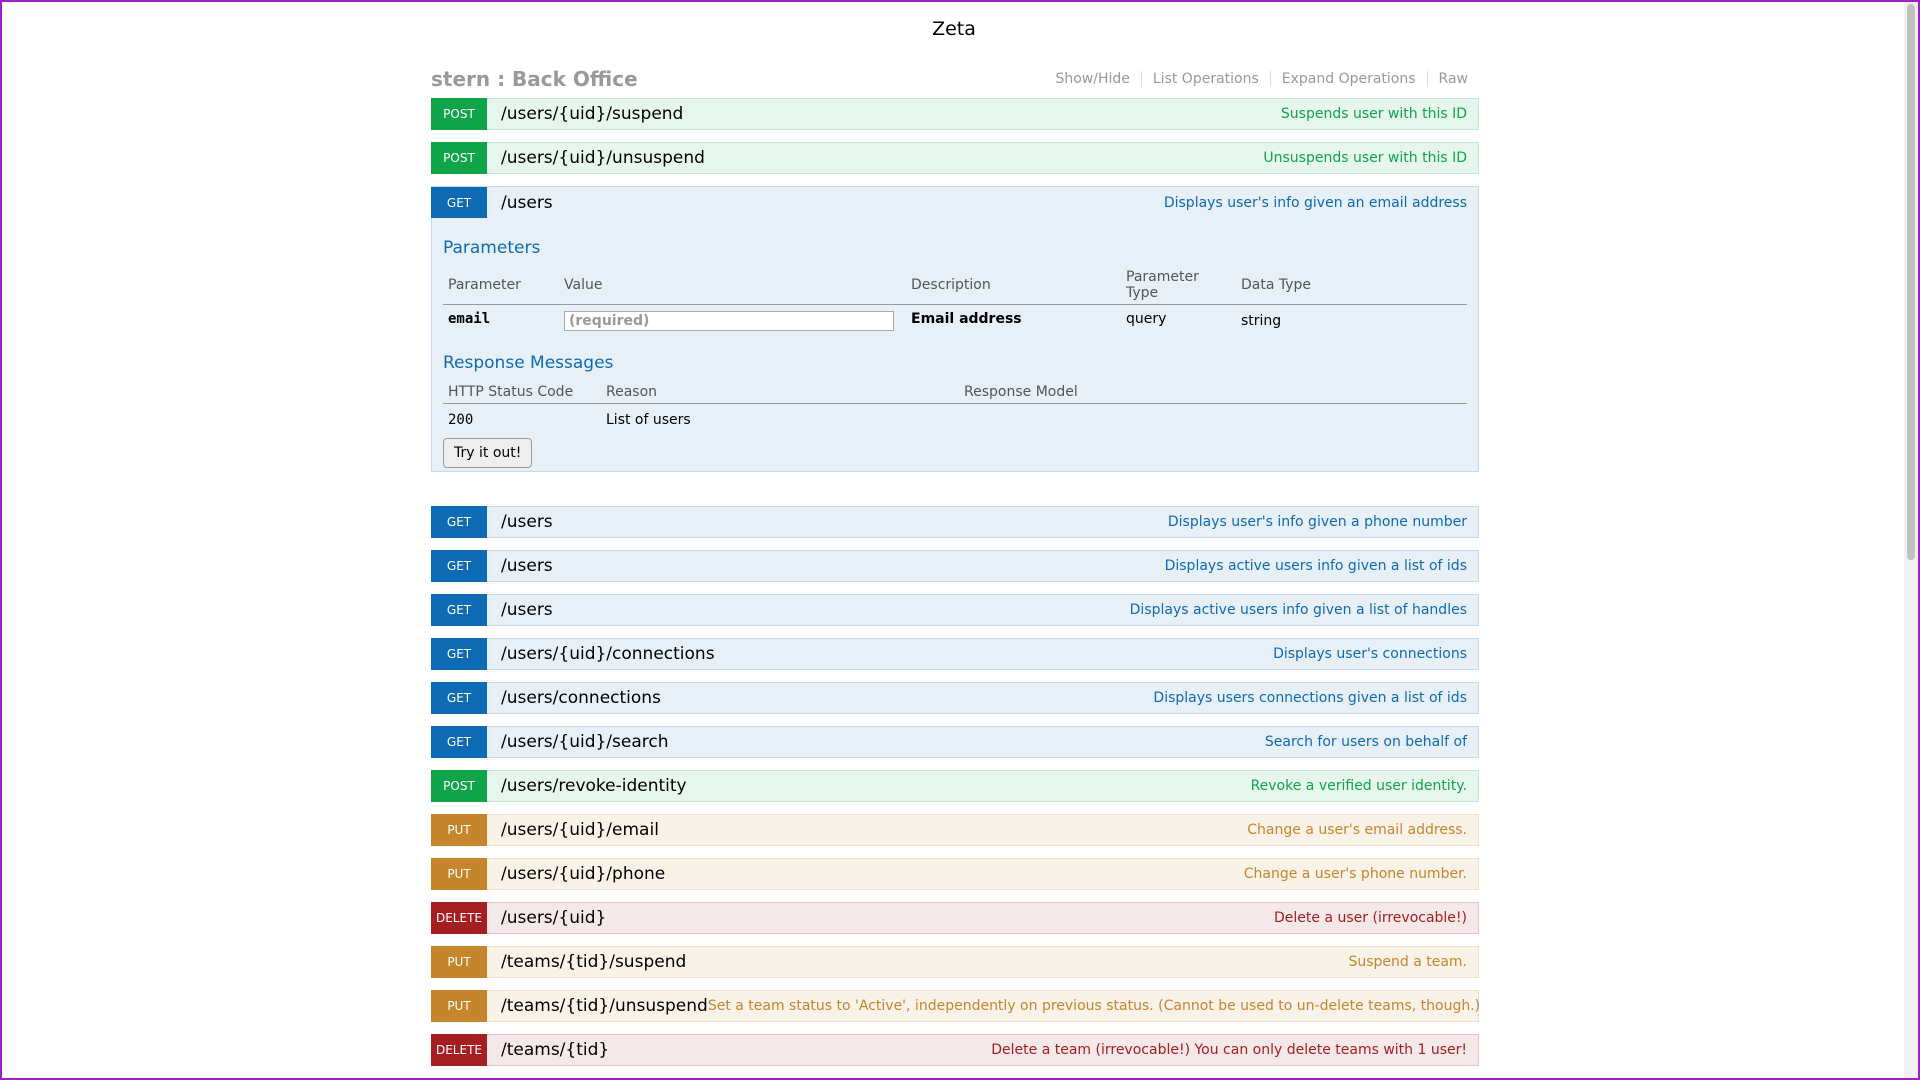 The image size is (1920, 1080). Describe the element at coordinates (1407, 962) in the screenshot. I see `operation-summary: Suspend a team.` at that location.